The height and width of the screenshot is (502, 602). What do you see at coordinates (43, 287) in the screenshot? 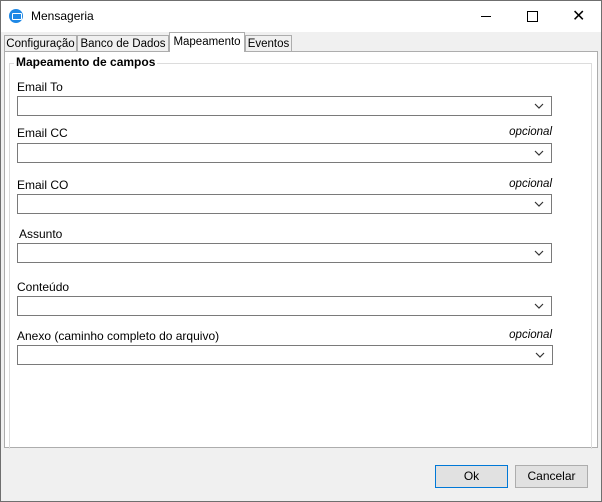
I see `conteudo-label: Conteúdo` at bounding box center [43, 287].